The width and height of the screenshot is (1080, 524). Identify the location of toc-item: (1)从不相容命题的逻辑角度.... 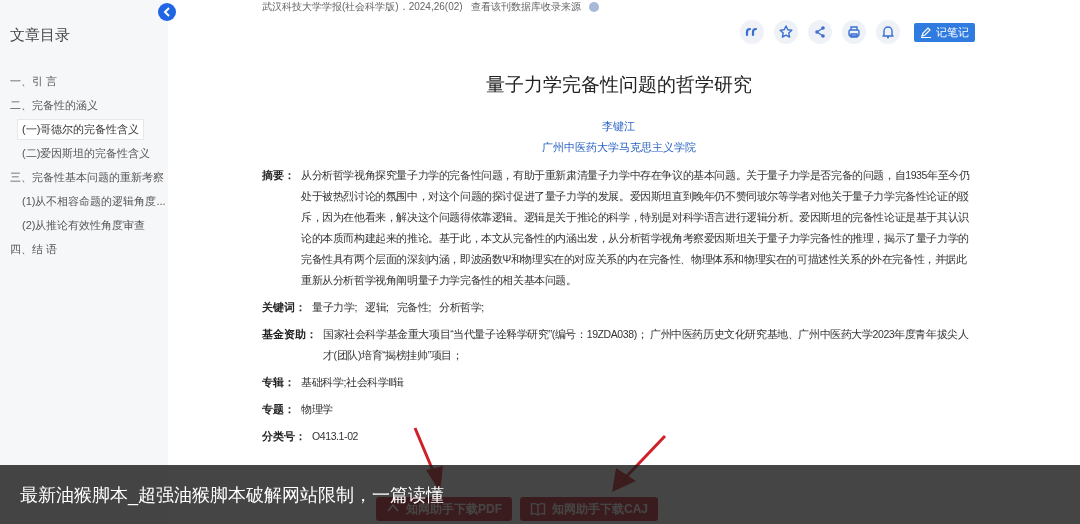
(94, 201).